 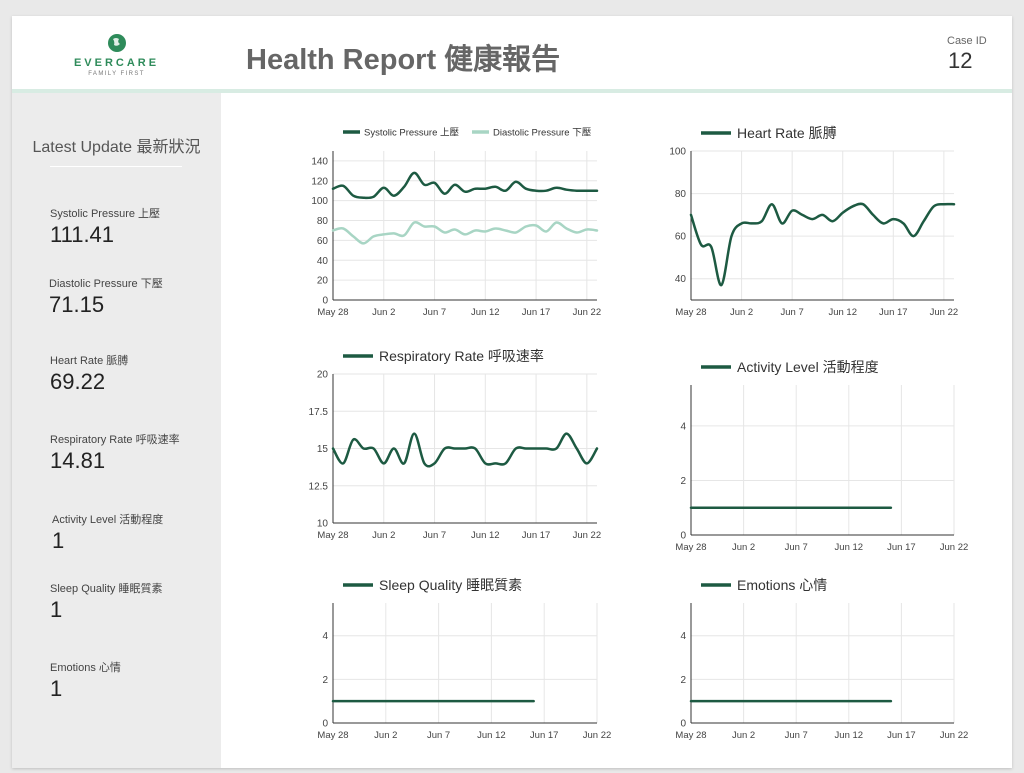 What do you see at coordinates (808, 367) in the screenshot?
I see `legend-entry: Activity Level 活動程度` at bounding box center [808, 367].